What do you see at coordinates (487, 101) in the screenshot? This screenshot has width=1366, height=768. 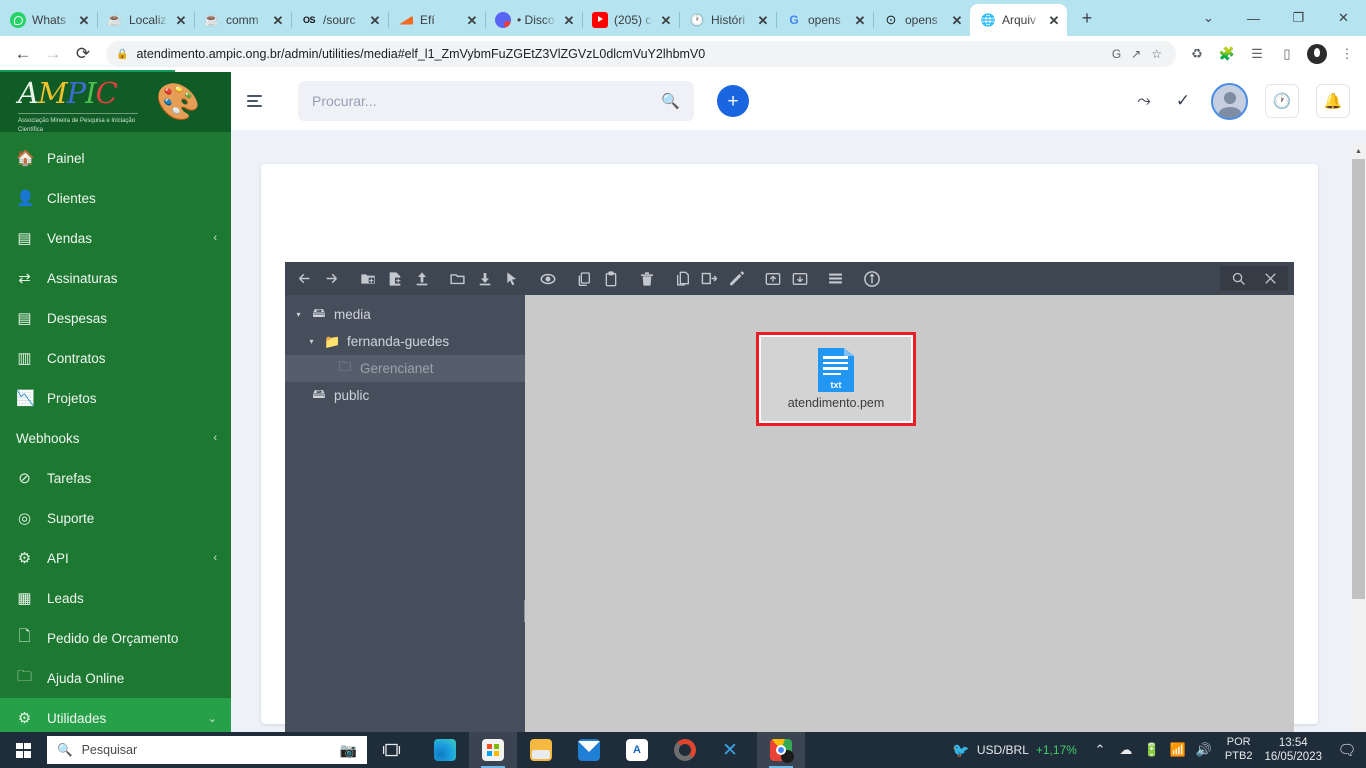 I see `search-input` at bounding box center [487, 101].